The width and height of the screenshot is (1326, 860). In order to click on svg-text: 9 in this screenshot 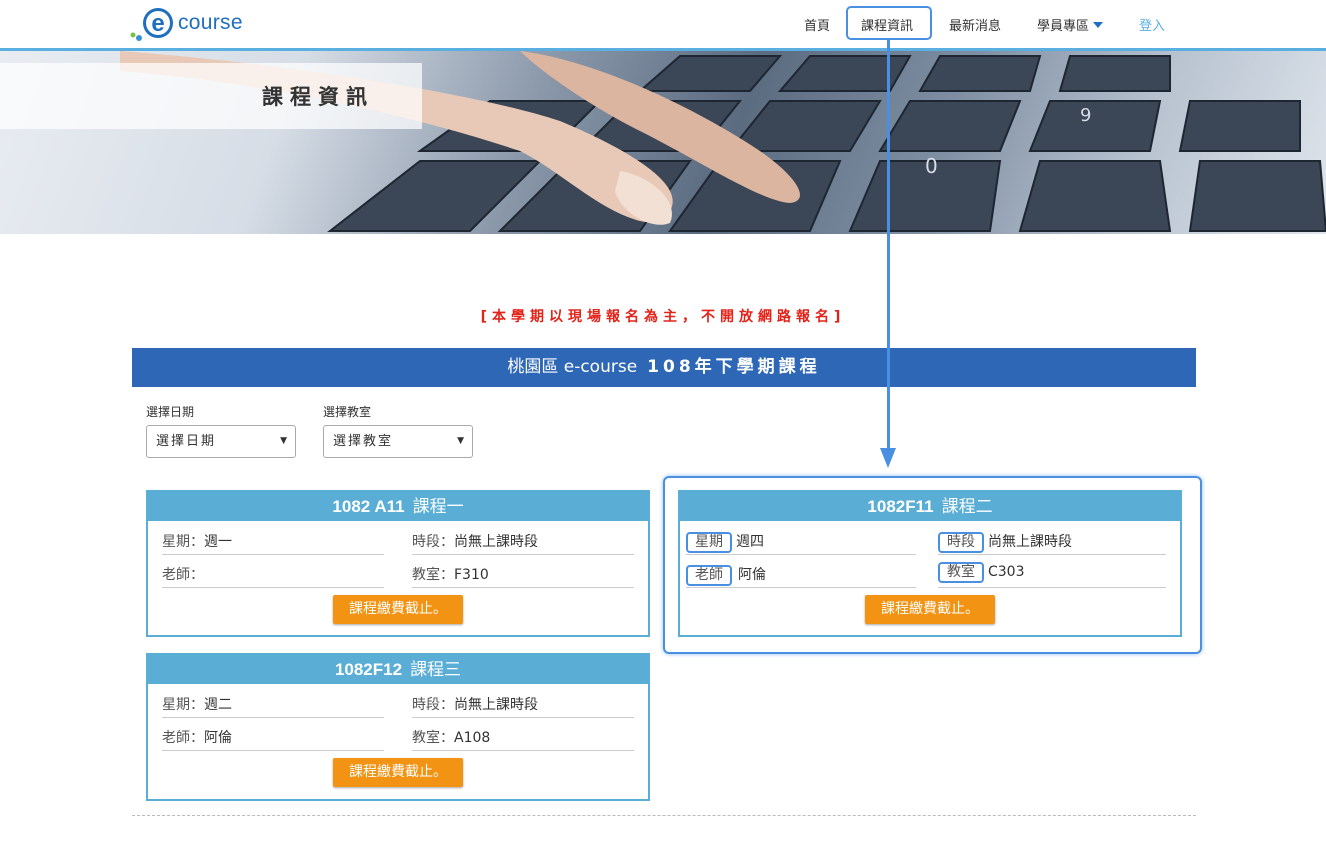, I will do `click(1085, 115)`.